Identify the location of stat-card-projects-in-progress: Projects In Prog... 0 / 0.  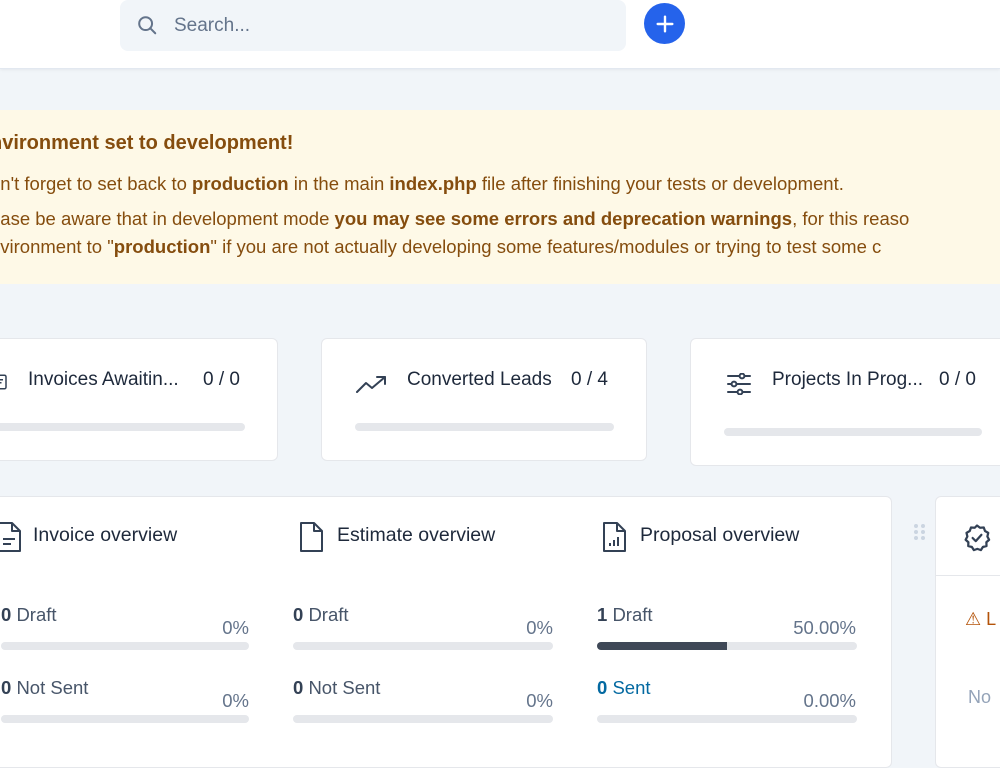
(845, 402).